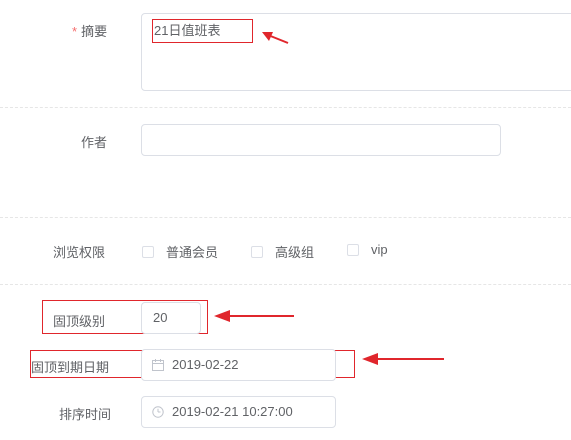  Describe the element at coordinates (205, 364) in the screenshot. I see `pin-expiry-value: 2019-02-22` at that location.